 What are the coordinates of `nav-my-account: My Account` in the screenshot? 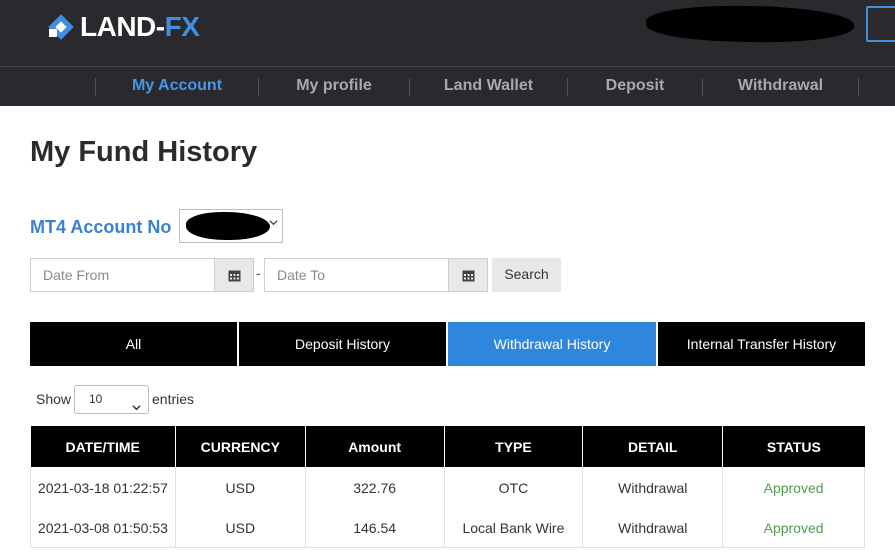 It's located at (177, 87).